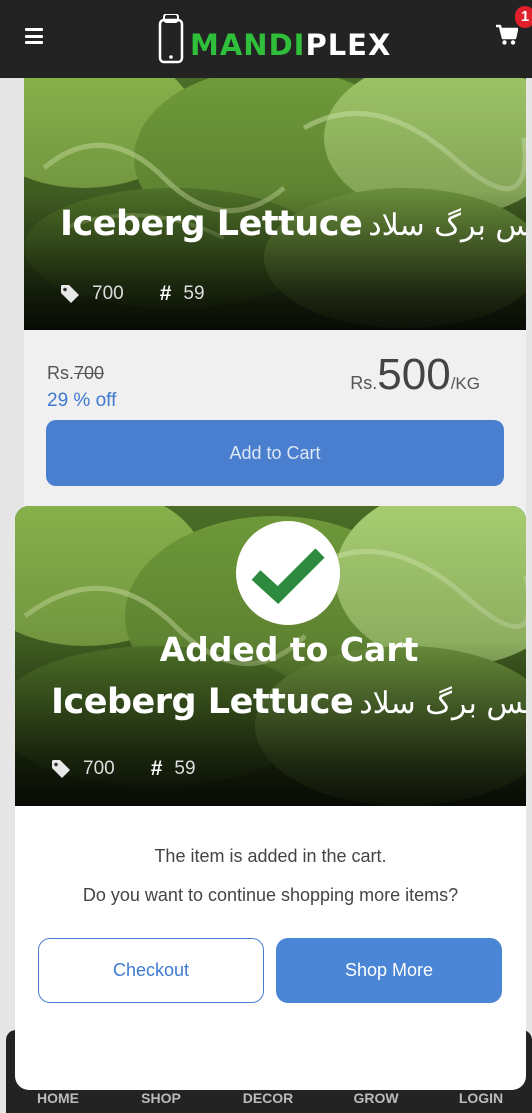  Describe the element at coordinates (108, 293) in the screenshot. I see `product-tag-value: 700` at that location.